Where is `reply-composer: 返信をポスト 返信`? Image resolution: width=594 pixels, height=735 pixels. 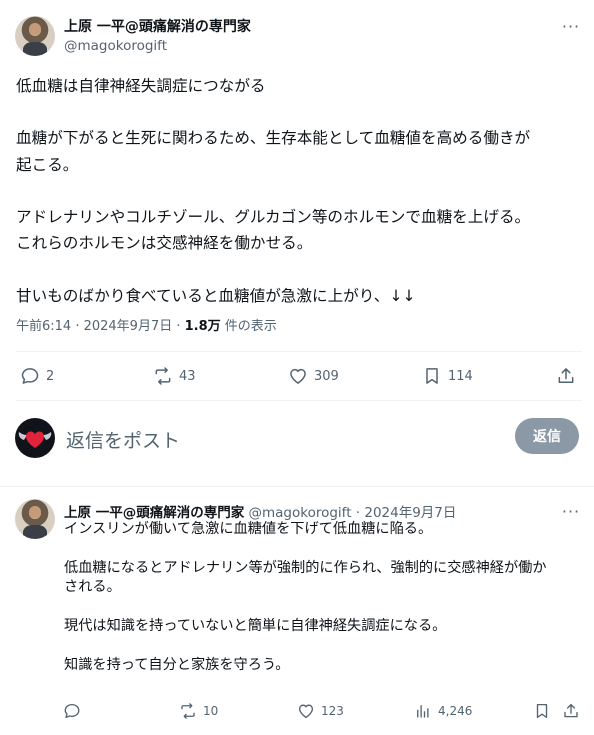 reply-composer: 返信をポスト 返信 is located at coordinates (297, 440).